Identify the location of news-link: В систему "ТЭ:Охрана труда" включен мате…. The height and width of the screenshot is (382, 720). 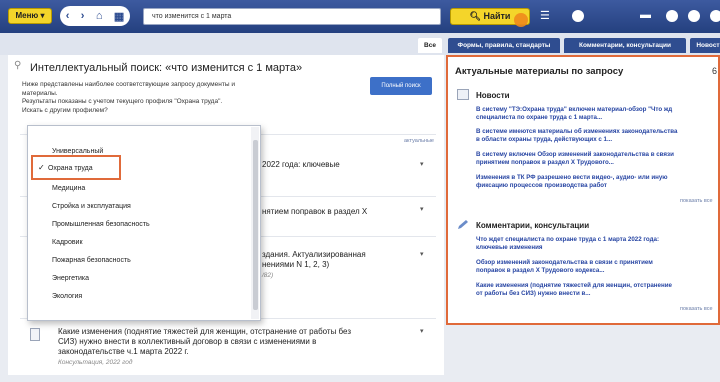
(598, 114).